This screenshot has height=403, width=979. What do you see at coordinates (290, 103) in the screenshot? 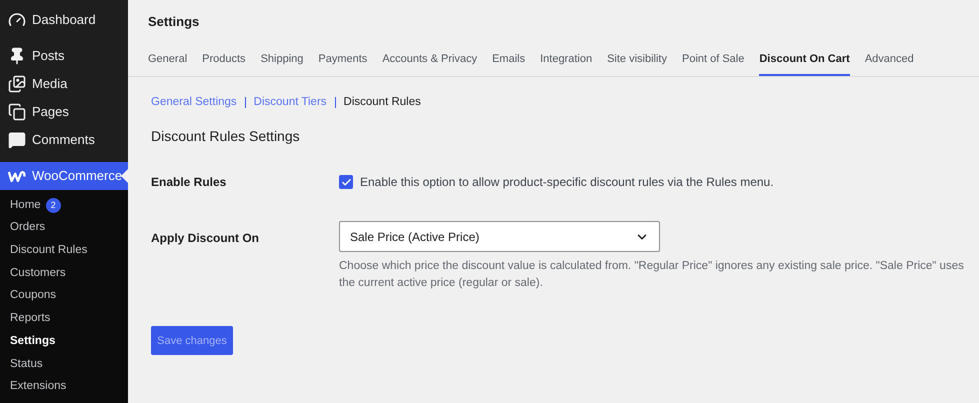
I see `subnav-link: Discount Tiers` at bounding box center [290, 103].